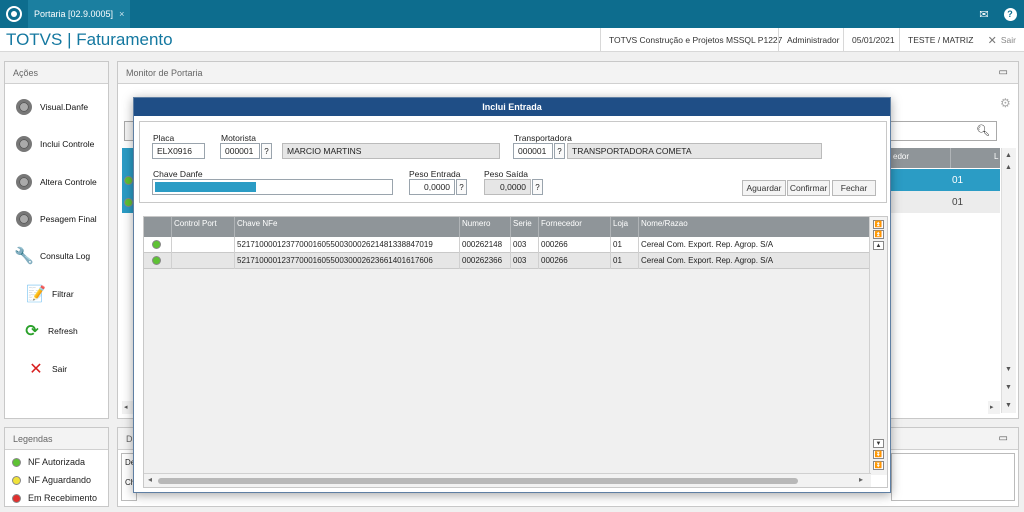 The width and height of the screenshot is (1024, 512). Describe the element at coordinates (861, 479) in the screenshot. I see `scroll-right-icon: ▸` at that location.